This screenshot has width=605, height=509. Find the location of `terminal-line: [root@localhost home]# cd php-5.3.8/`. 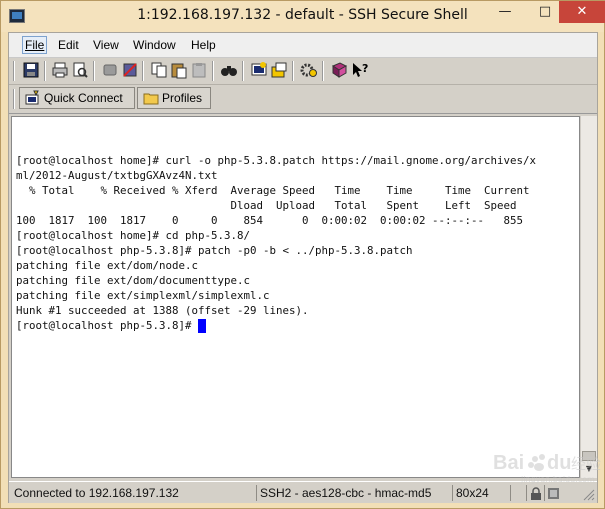

terminal-line: [root@localhost home]# cd php-5.3.8/ is located at coordinates (133, 235).